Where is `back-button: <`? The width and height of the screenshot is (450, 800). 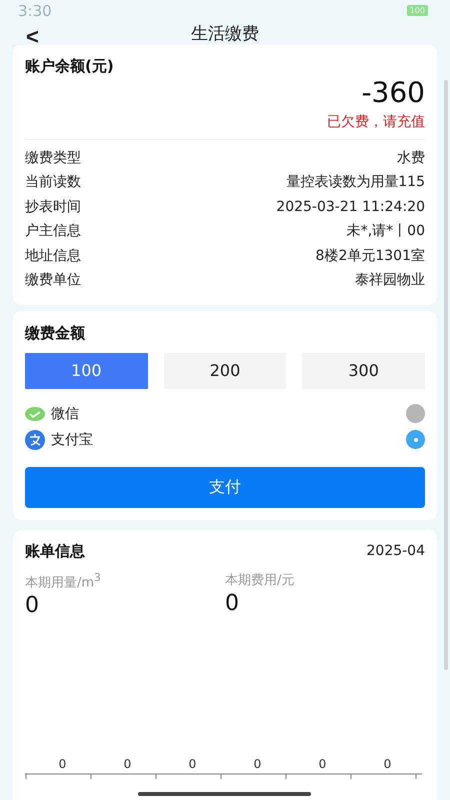
back-button: < is located at coordinates (32, 37).